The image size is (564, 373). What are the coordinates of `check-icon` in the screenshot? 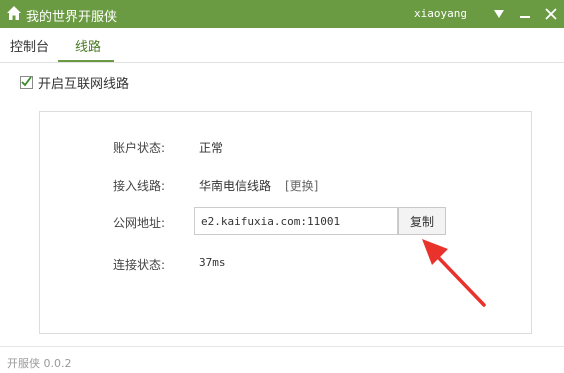 It's located at (26, 81).